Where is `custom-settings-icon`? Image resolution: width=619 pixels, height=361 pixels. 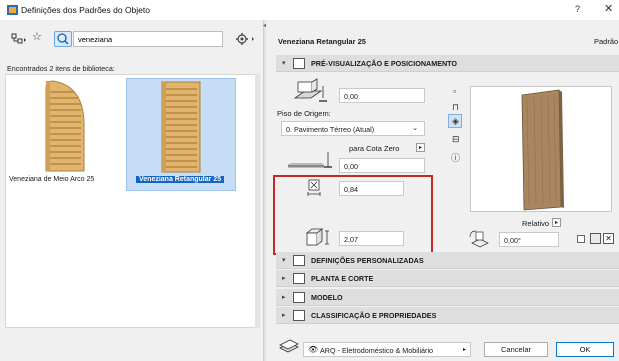
custom-settings-icon is located at coordinates (299, 260).